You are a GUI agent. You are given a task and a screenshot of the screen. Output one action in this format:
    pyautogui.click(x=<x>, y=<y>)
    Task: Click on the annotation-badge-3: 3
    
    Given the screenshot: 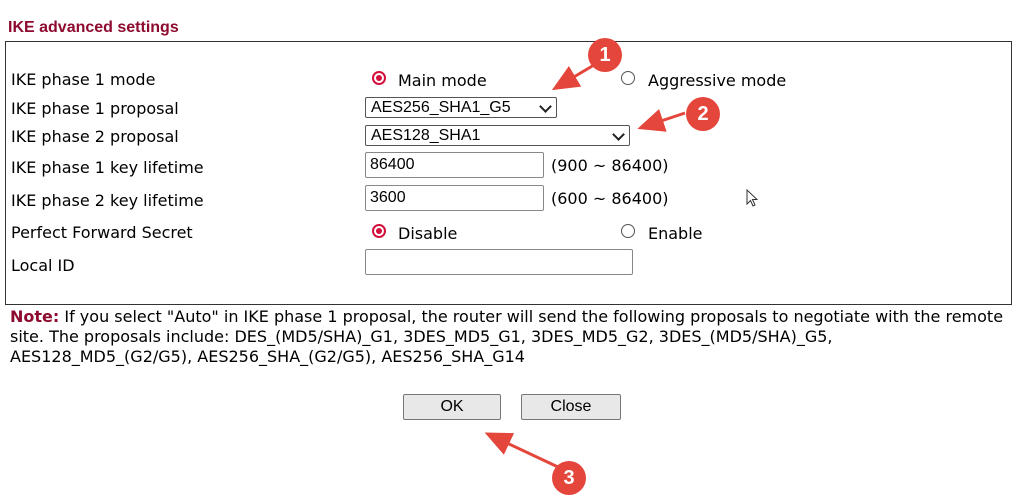 What is the action you would take?
    pyautogui.click(x=569, y=478)
    